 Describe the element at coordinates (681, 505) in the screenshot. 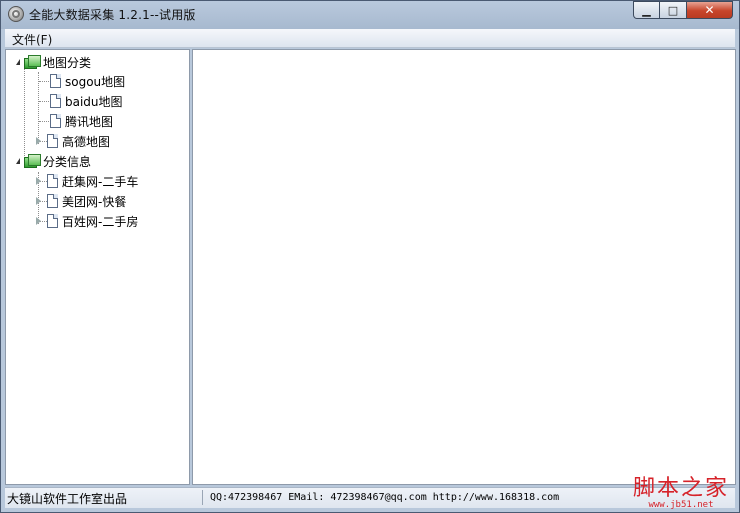

I see `watermark-url: www.jb51.net` at that location.